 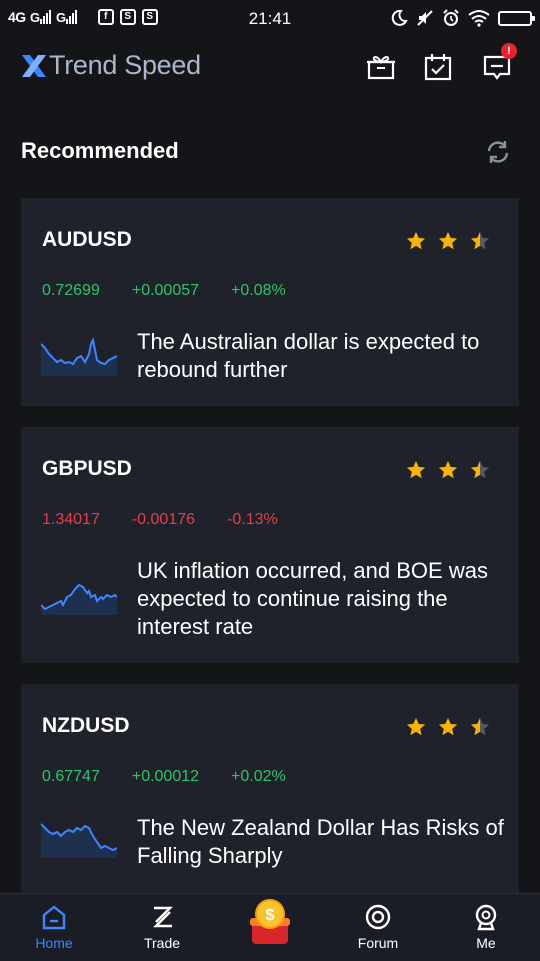 What do you see at coordinates (381, 67) in the screenshot?
I see `gift-icon` at bounding box center [381, 67].